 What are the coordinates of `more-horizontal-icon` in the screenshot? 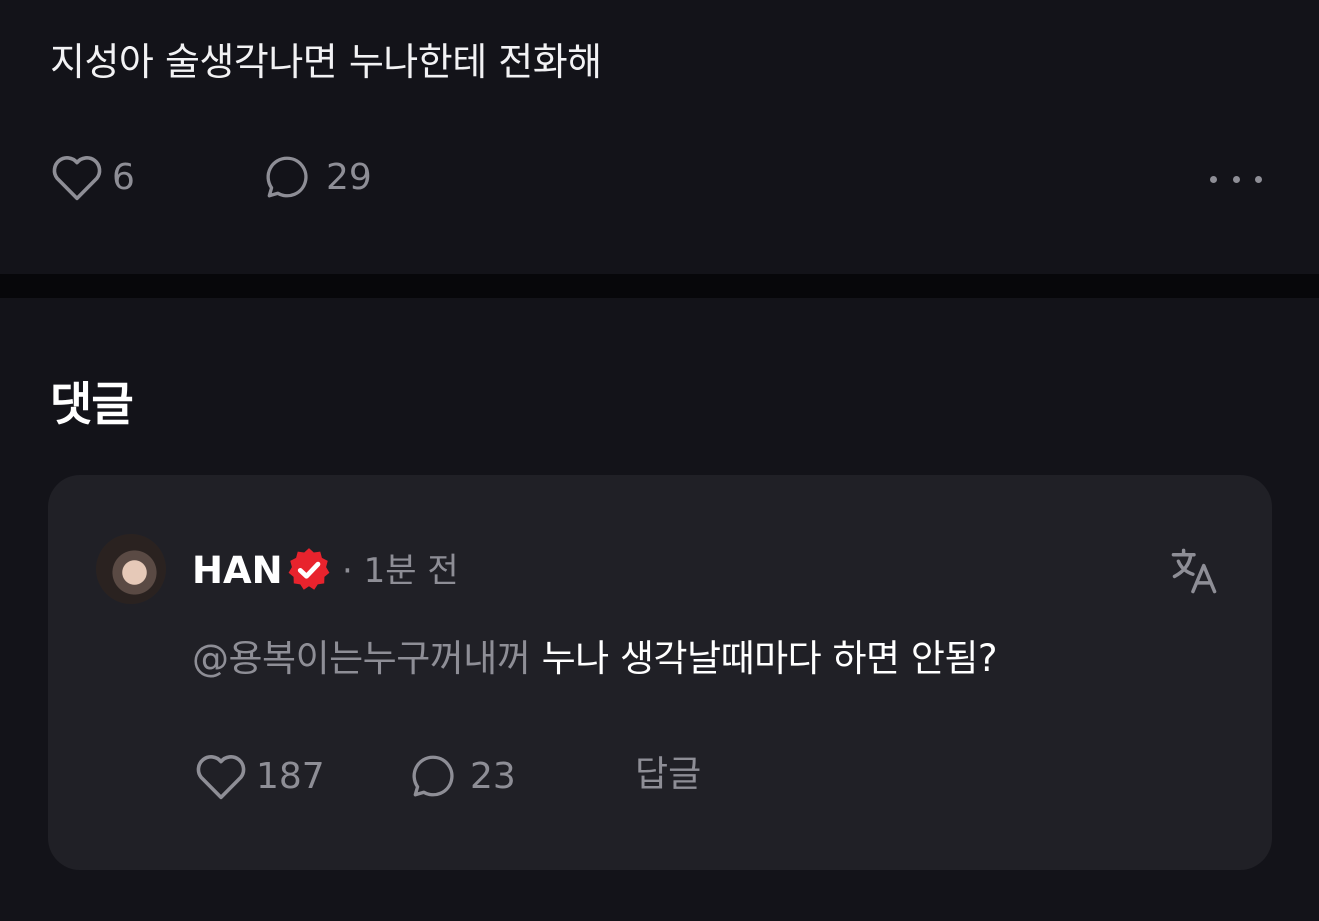 It's located at (1213, 179).